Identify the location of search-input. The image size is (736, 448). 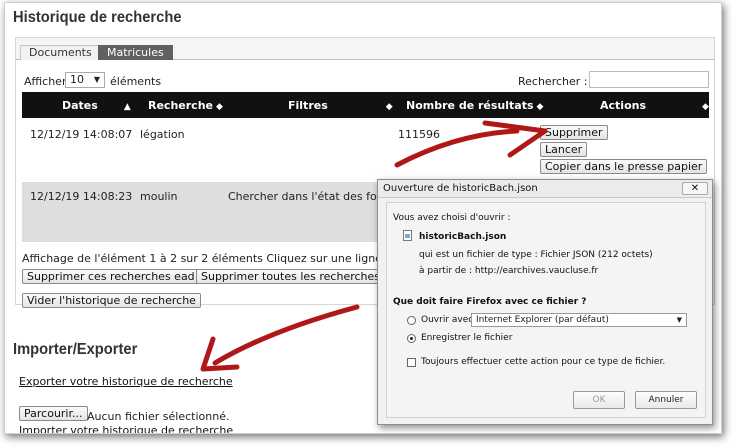
(649, 79).